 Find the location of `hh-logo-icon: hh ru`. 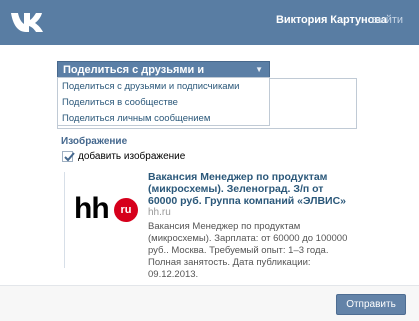

hh-logo-icon: hh ru is located at coordinates (106, 209).